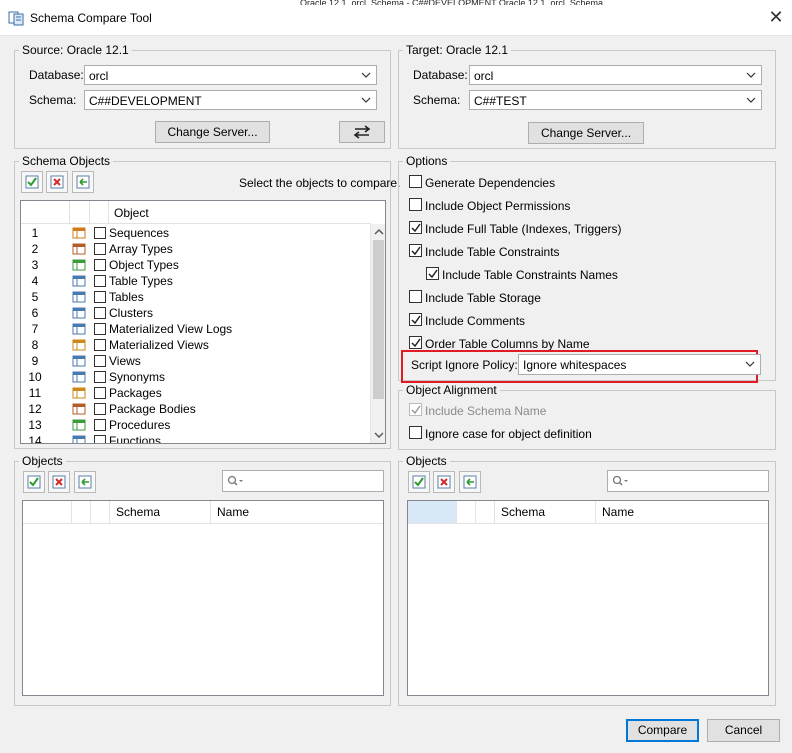 The image size is (792, 753). What do you see at coordinates (195, 438) in the screenshot?
I see `object-row: 14 Functions` at bounding box center [195, 438].